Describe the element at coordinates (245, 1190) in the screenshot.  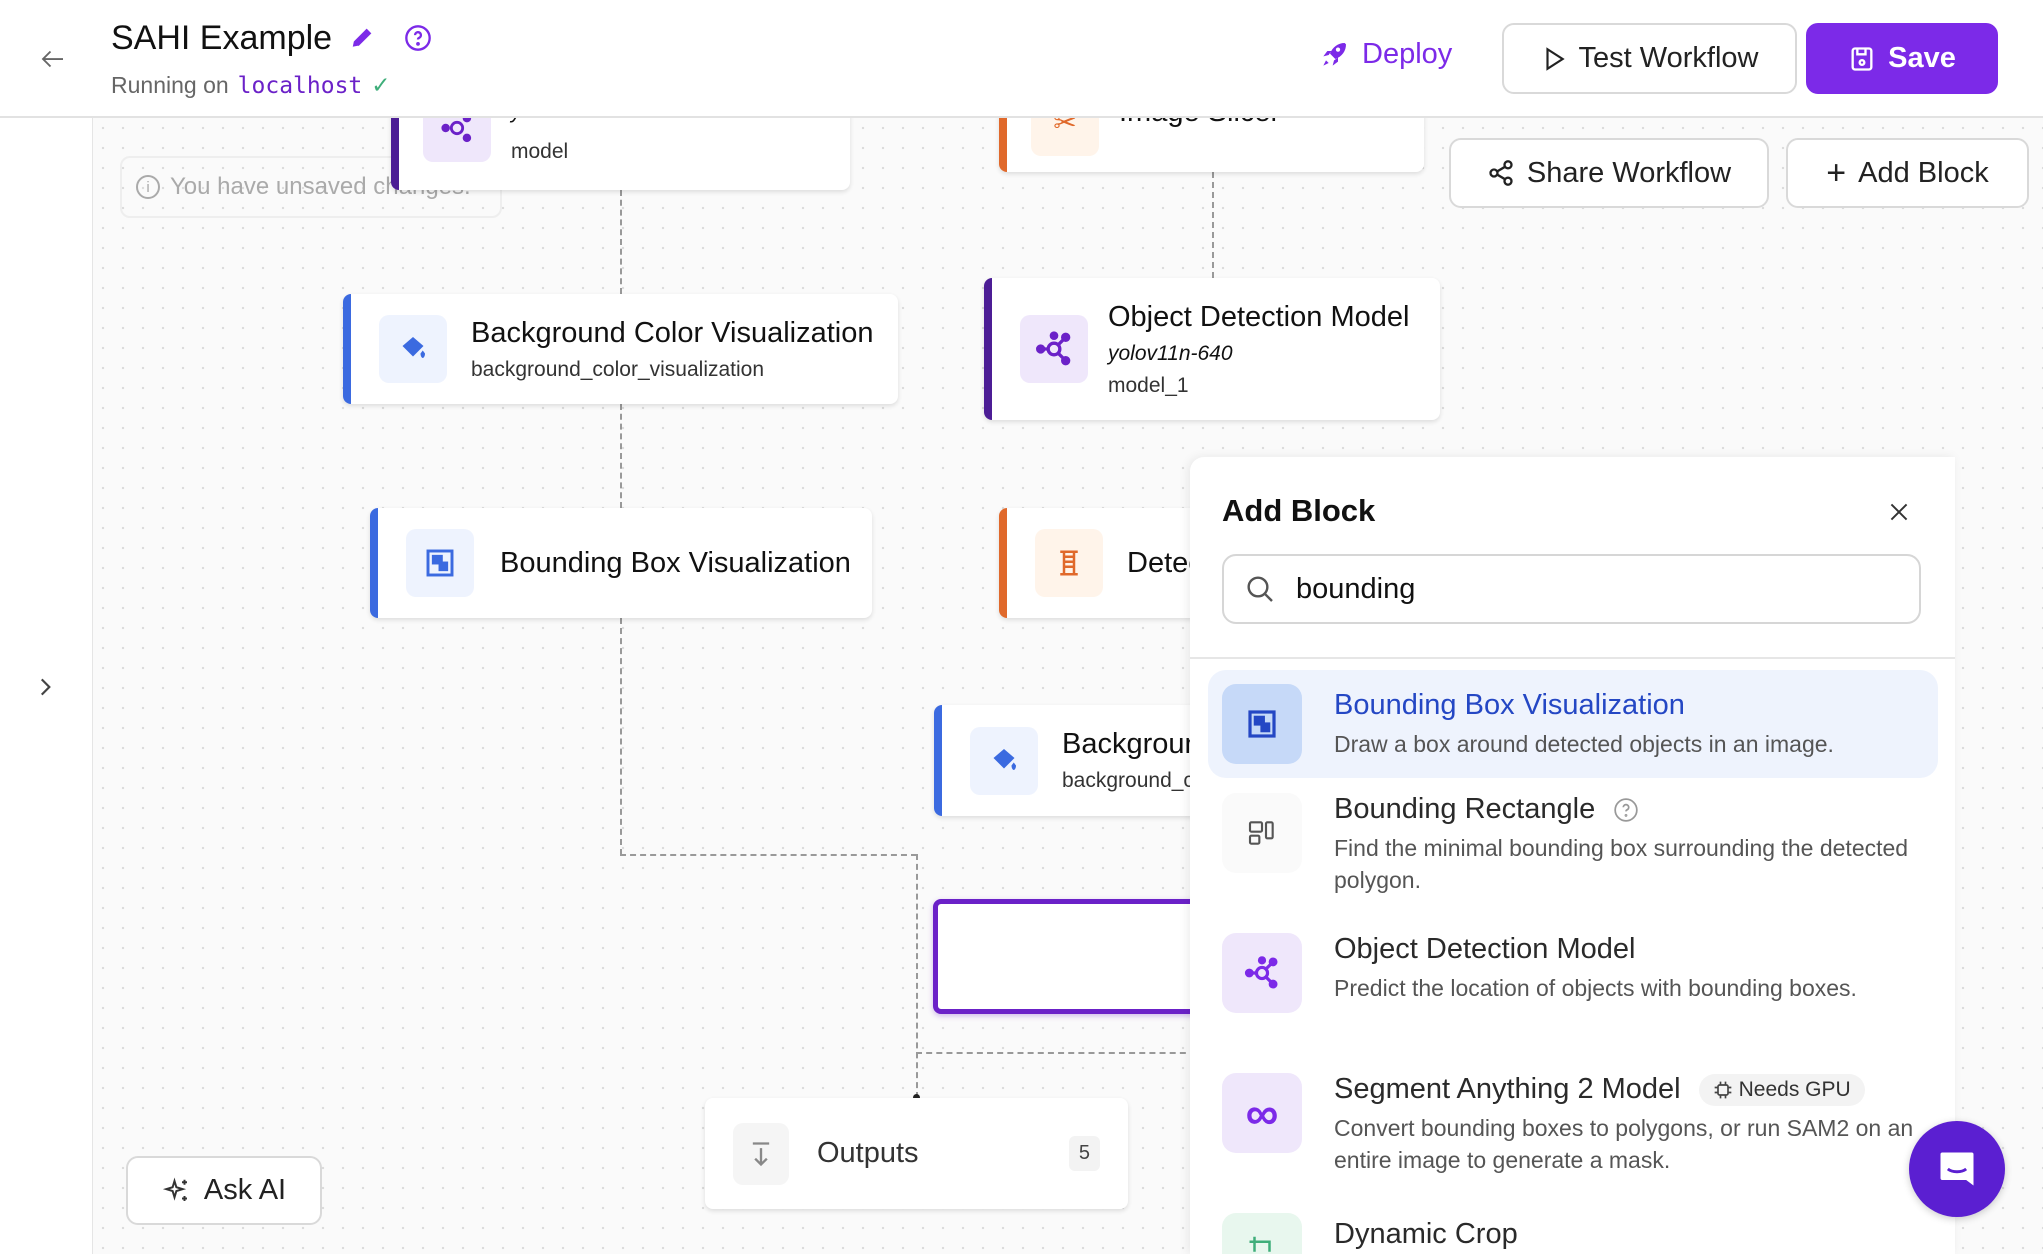
I see `ask-ai-label: Ask AI` at that location.